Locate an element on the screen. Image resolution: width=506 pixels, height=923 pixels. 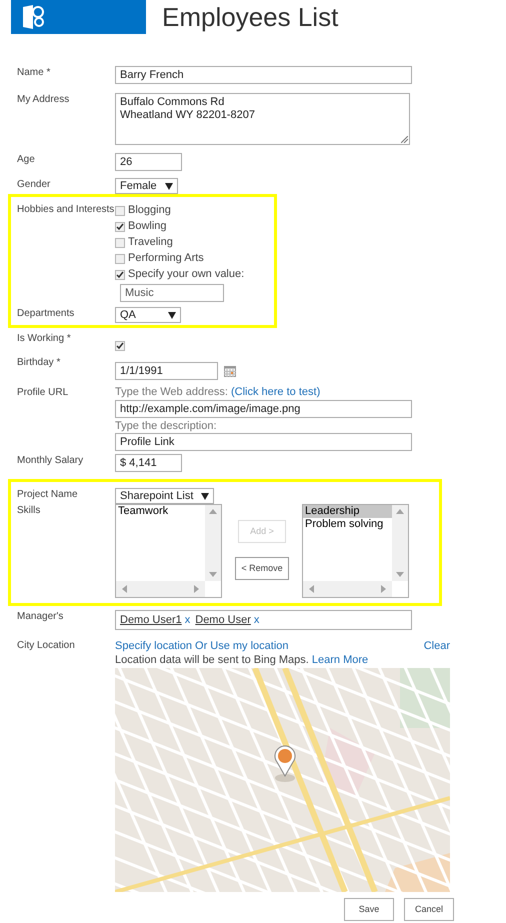
or-text: Or is located at coordinates (201, 646).